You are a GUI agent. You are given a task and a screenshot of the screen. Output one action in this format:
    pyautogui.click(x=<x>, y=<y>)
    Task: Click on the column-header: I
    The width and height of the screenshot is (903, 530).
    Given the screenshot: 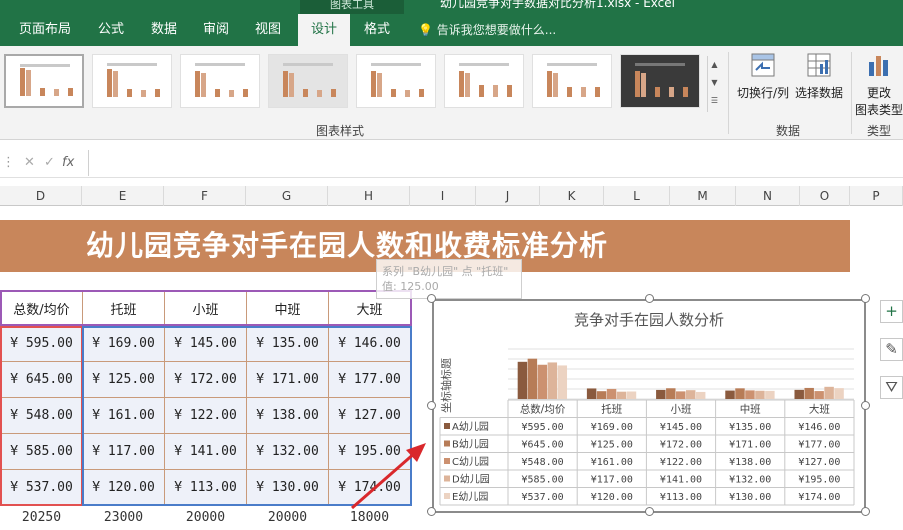 What is the action you would take?
    pyautogui.click(x=443, y=196)
    